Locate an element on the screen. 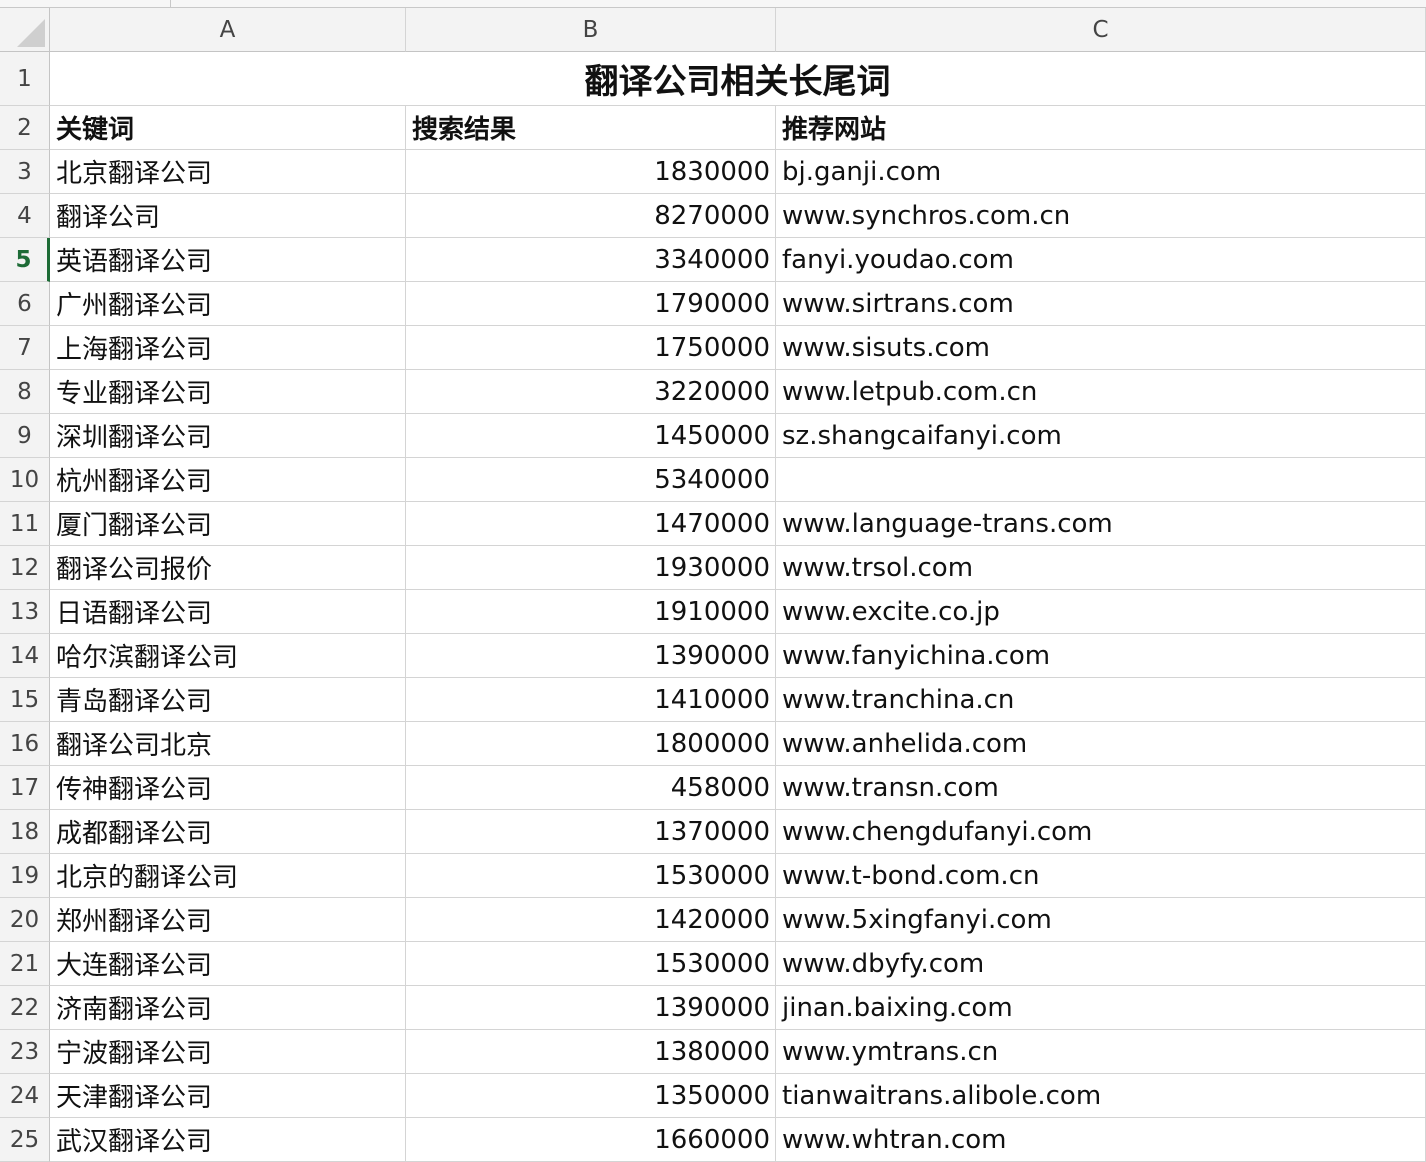  results-cell: 1450000 is located at coordinates (591, 436).